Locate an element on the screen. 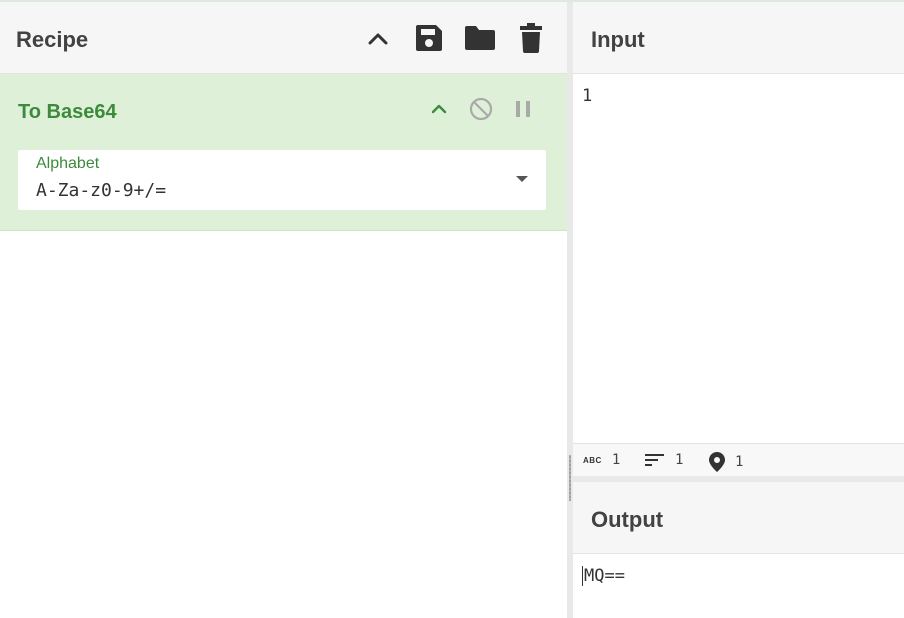 This screenshot has width=904, height=618. input-header: Input is located at coordinates (738, 38).